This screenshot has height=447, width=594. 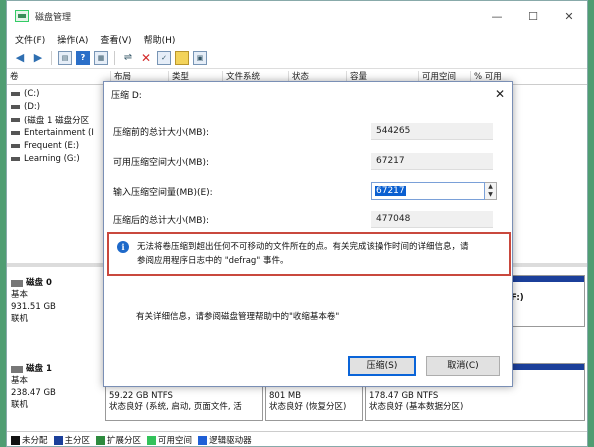 What do you see at coordinates (101, 57) in the screenshot?
I see `list-view-icon: ▦` at bounding box center [101, 57].